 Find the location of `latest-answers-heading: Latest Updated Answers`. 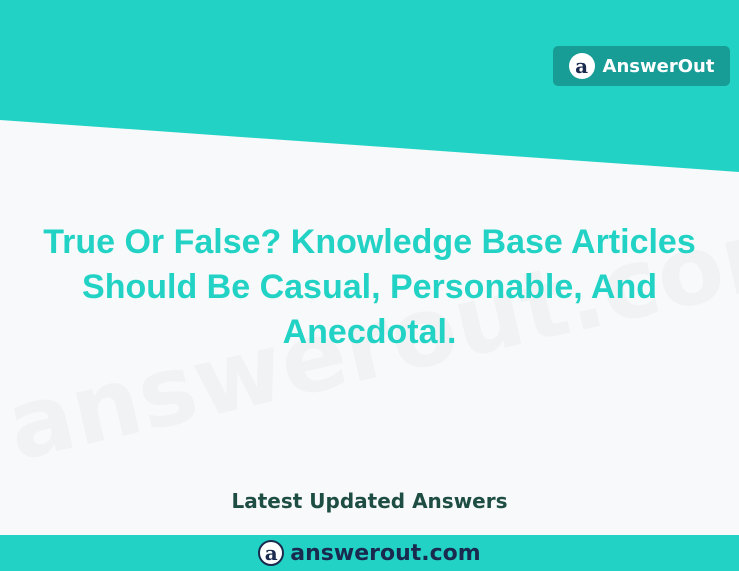

latest-answers-heading: Latest Updated Answers is located at coordinates (369, 501).